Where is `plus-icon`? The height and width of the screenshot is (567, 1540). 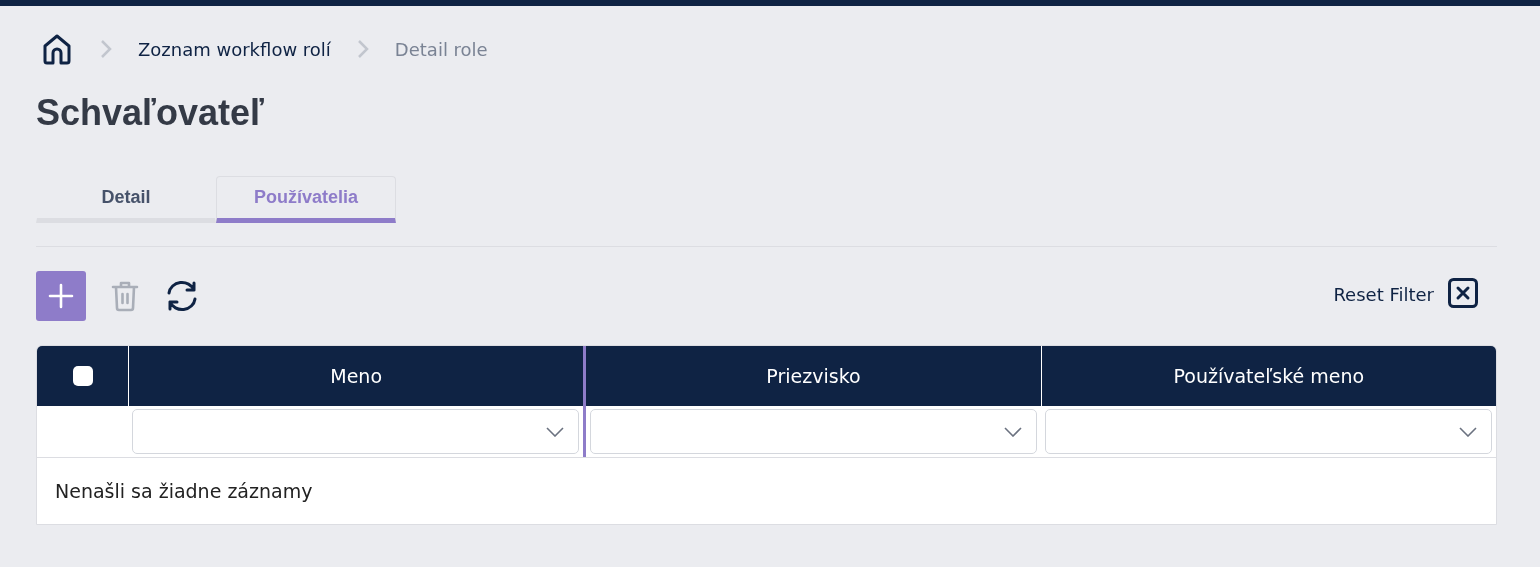
plus-icon is located at coordinates (61, 296).